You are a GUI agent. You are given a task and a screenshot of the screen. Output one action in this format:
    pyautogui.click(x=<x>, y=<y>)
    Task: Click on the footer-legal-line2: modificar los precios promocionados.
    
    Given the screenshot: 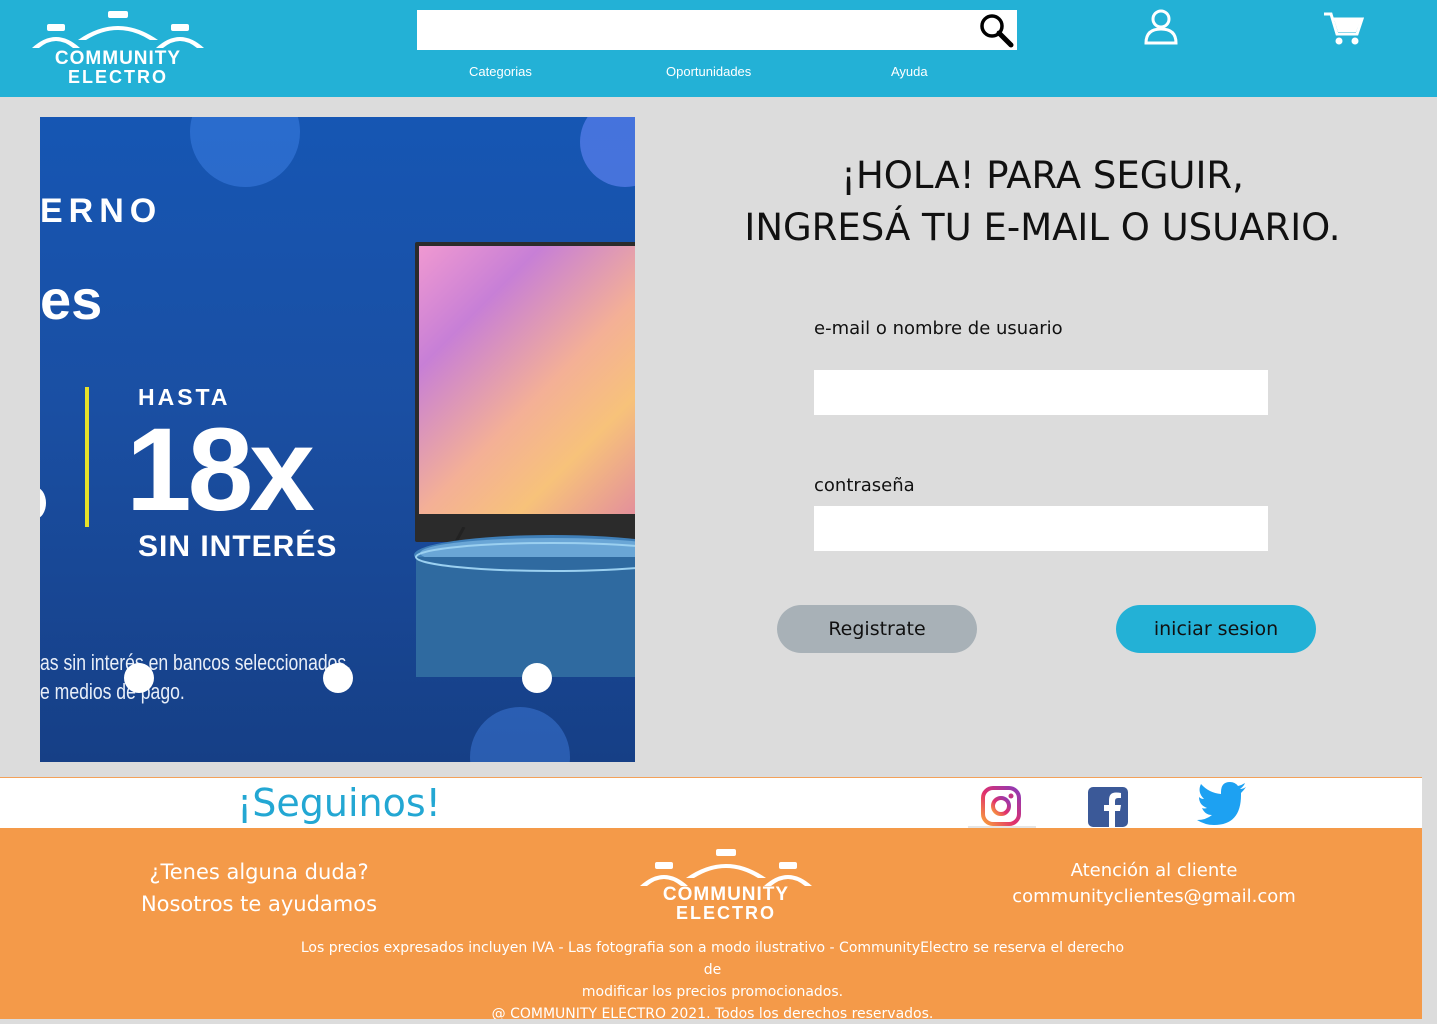 What is the action you would take?
    pyautogui.click(x=712, y=992)
    